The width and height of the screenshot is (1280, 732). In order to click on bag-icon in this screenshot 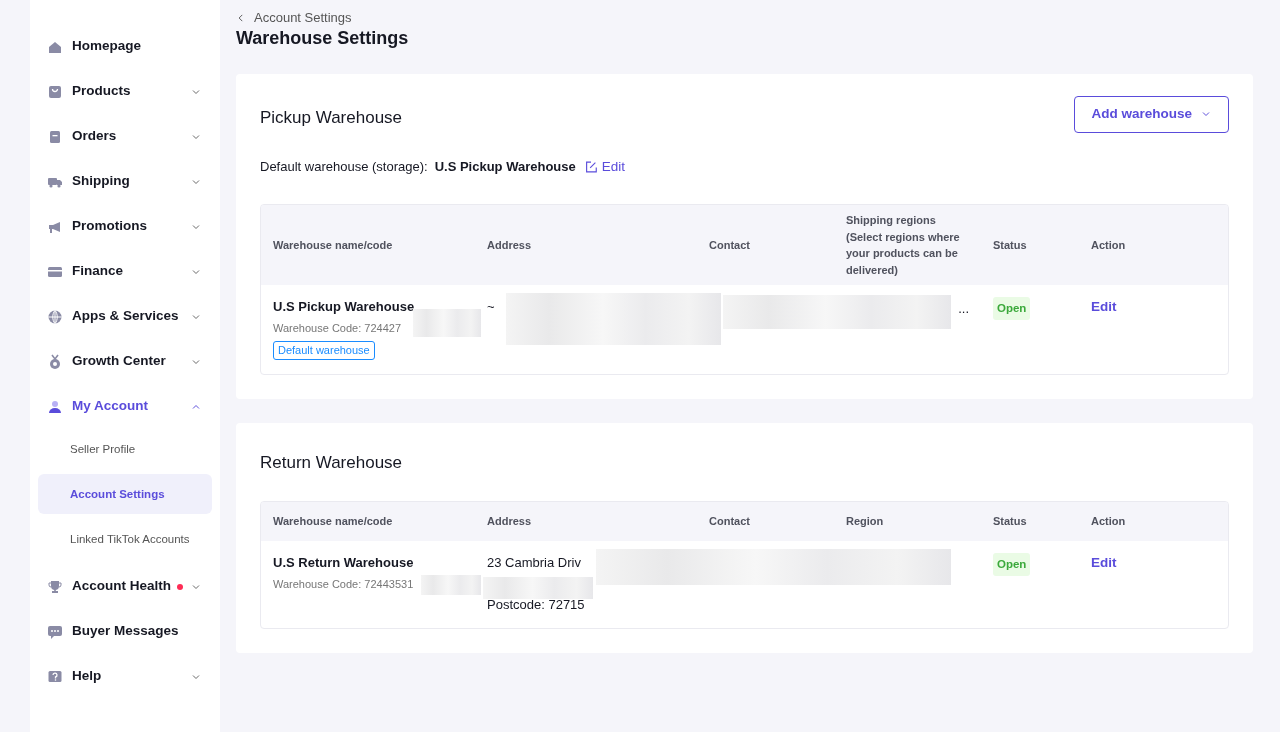, I will do `click(55, 91)`.